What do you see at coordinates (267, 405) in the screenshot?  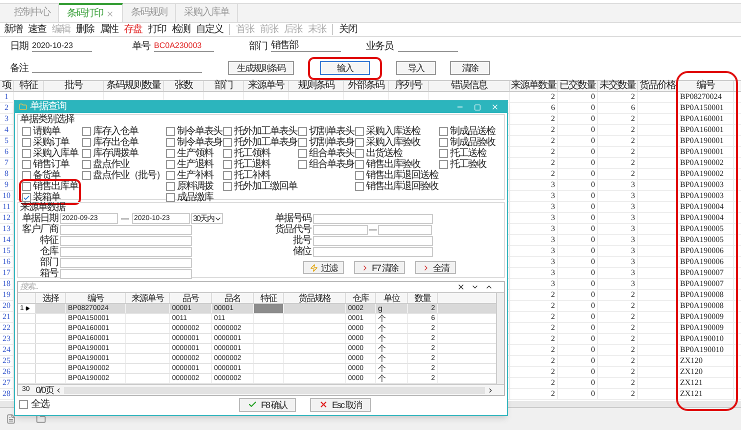 I see `dialog-button: F8 确认` at bounding box center [267, 405].